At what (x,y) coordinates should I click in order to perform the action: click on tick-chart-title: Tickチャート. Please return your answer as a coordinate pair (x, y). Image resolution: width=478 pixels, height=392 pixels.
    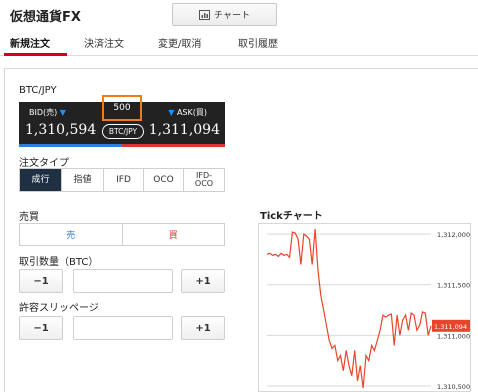
    Looking at the image, I should click on (291, 216).